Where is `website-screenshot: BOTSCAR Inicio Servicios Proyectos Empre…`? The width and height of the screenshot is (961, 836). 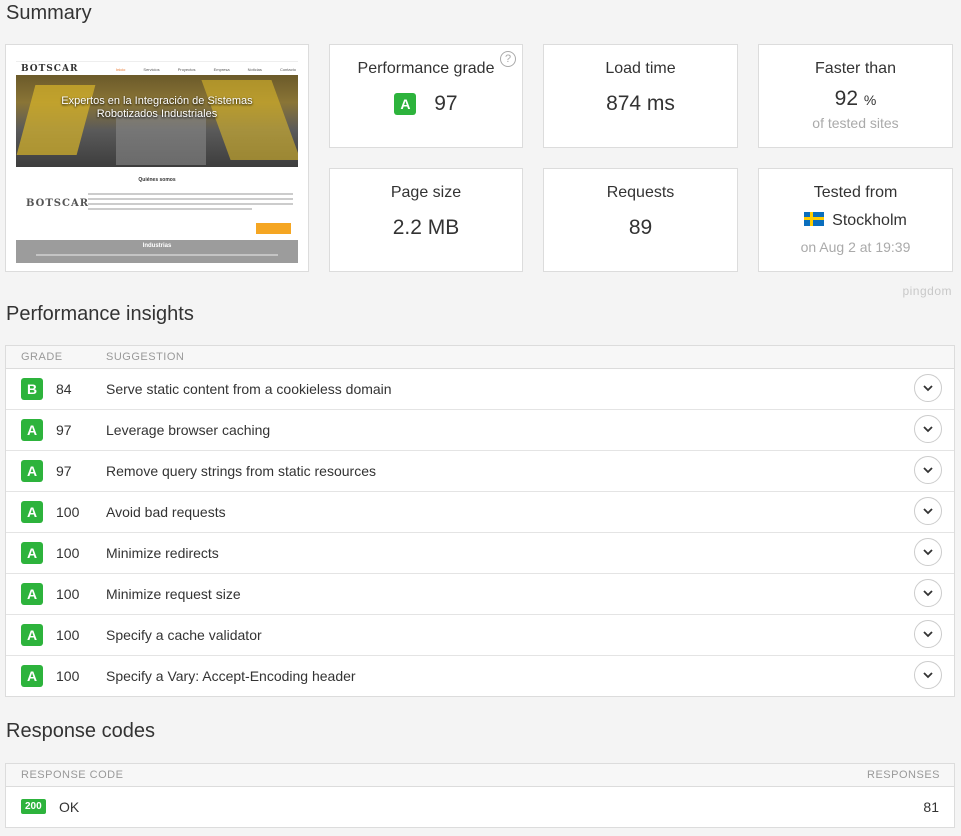
website-screenshot: BOTSCAR Inicio Servicios Proyectos Empre… is located at coordinates (157, 158).